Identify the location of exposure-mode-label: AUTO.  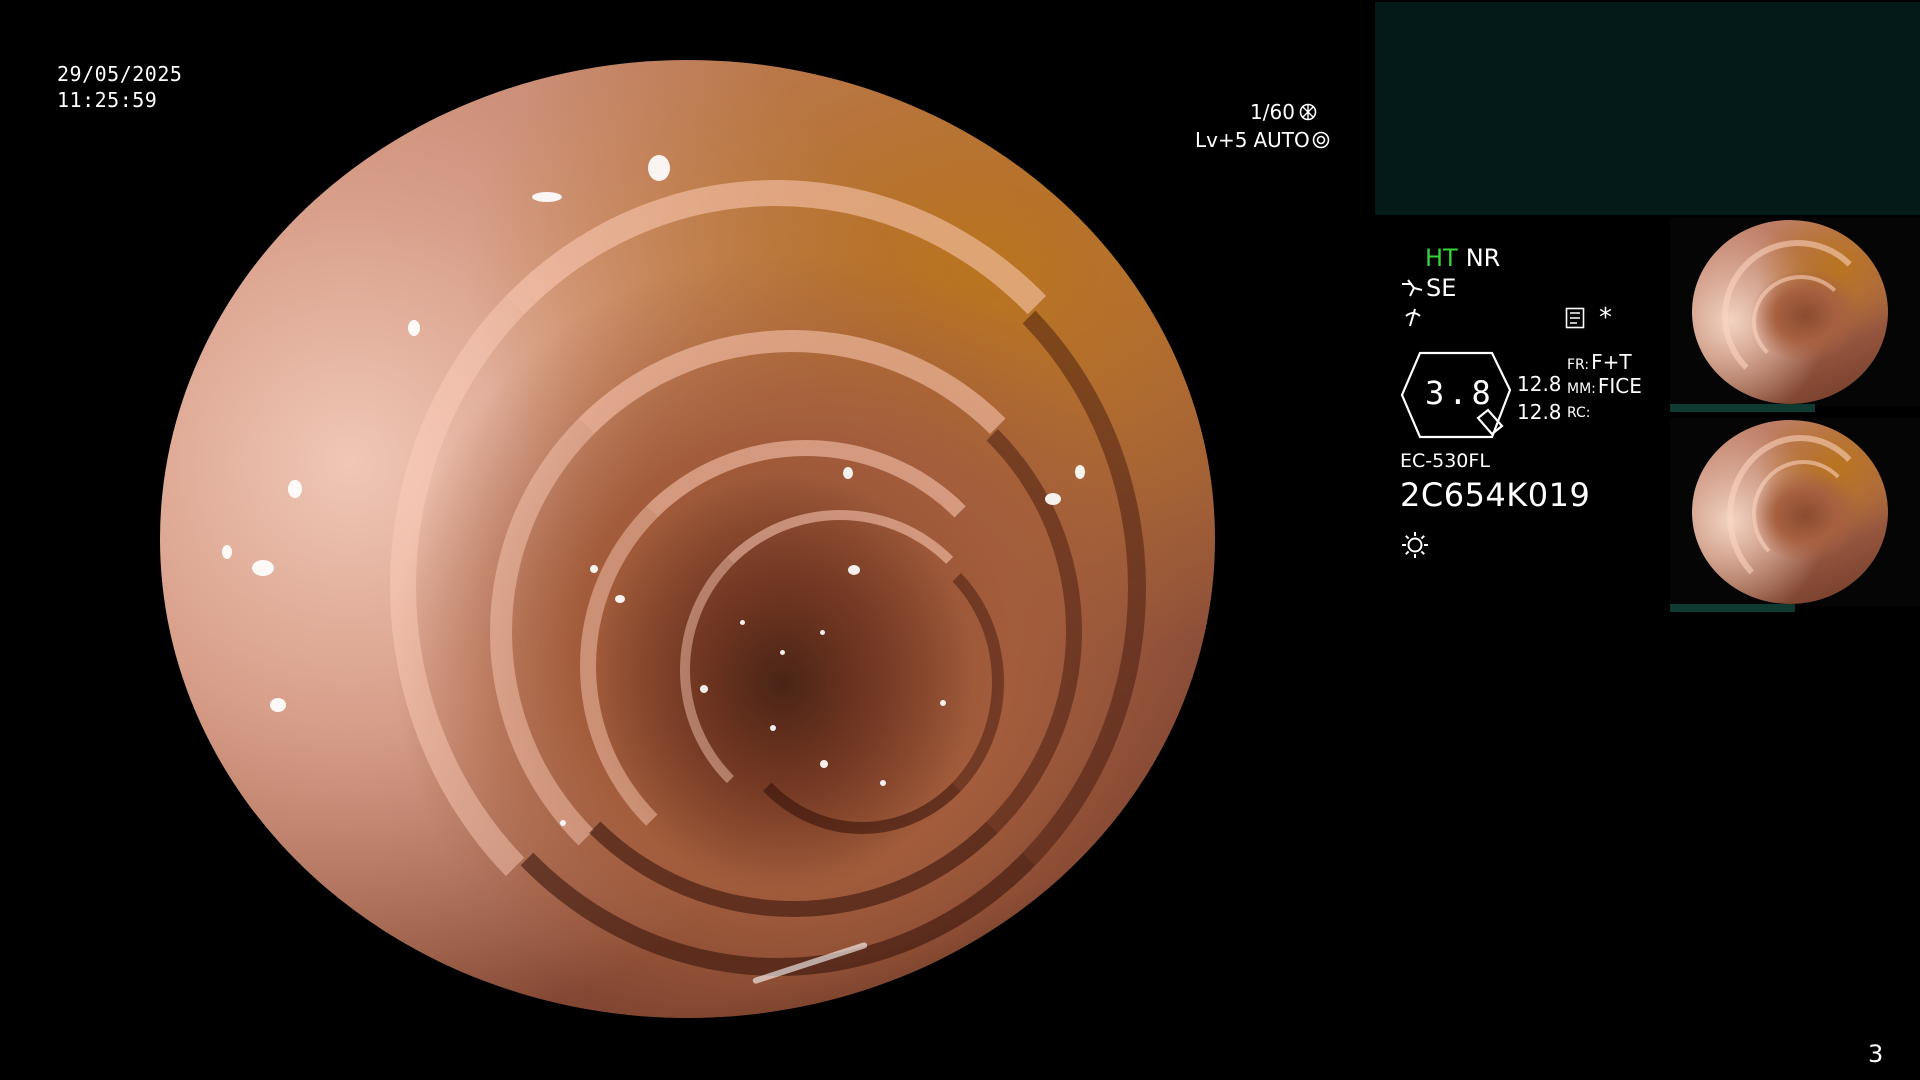
(1281, 140).